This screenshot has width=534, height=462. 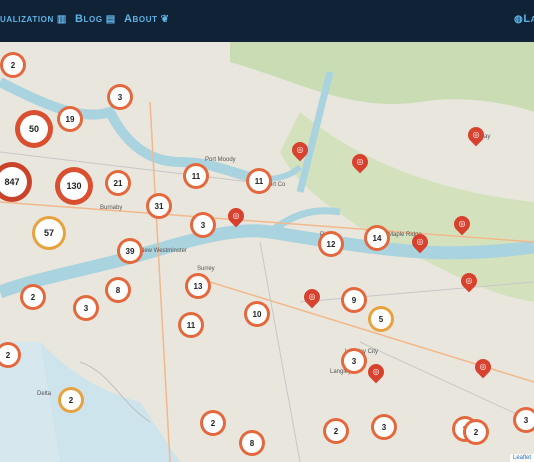 I want to click on nav-language: ◍La, so click(x=522, y=19).